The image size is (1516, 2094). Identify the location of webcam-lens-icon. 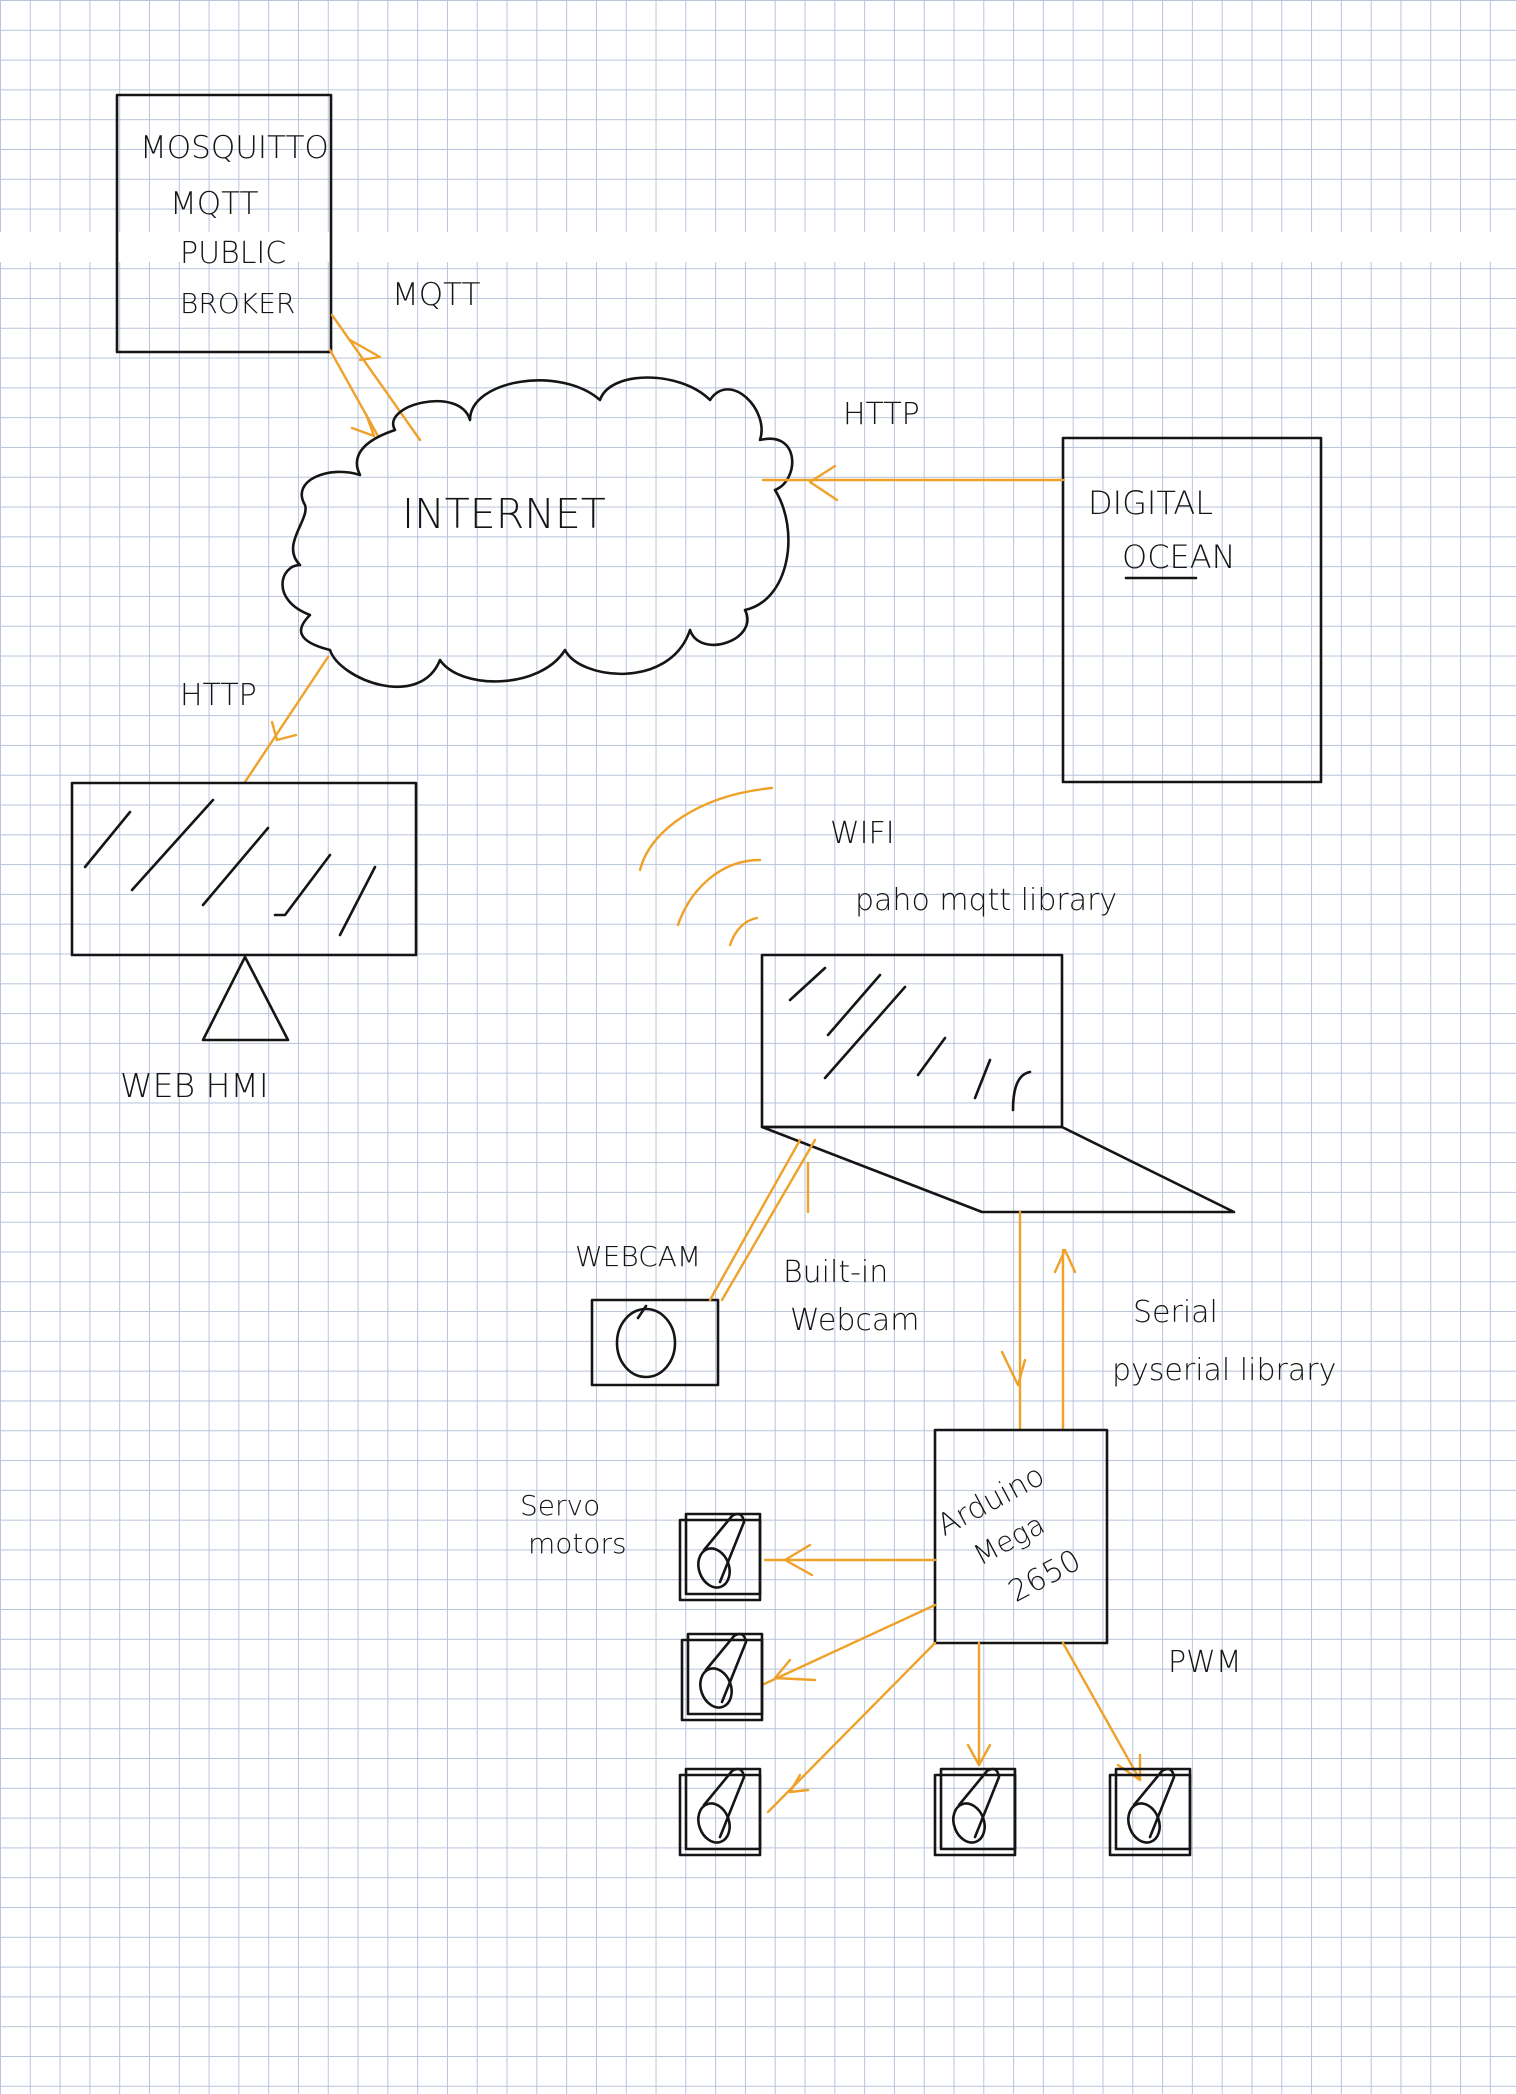
(646, 1343).